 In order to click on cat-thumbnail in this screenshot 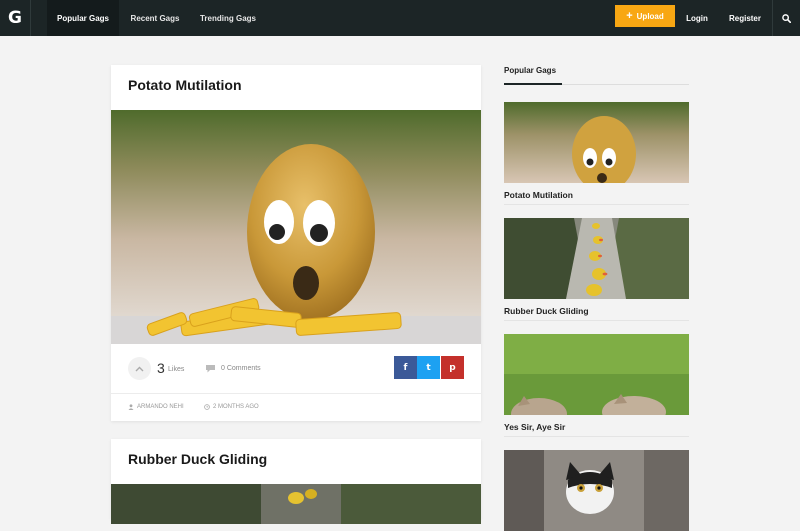, I will do `click(596, 490)`.